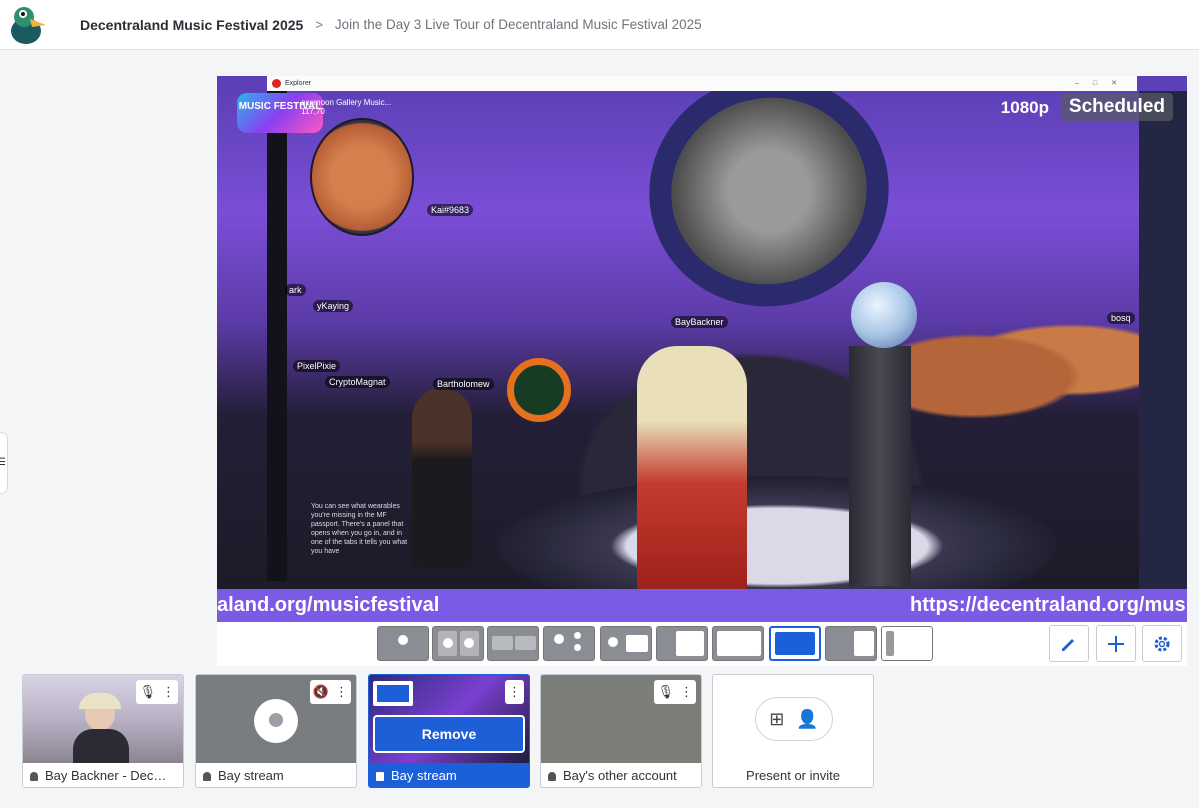  Describe the element at coordinates (1048, 605) in the screenshot. I see `url-ticker-right: https://decentraland.org/musi` at that location.